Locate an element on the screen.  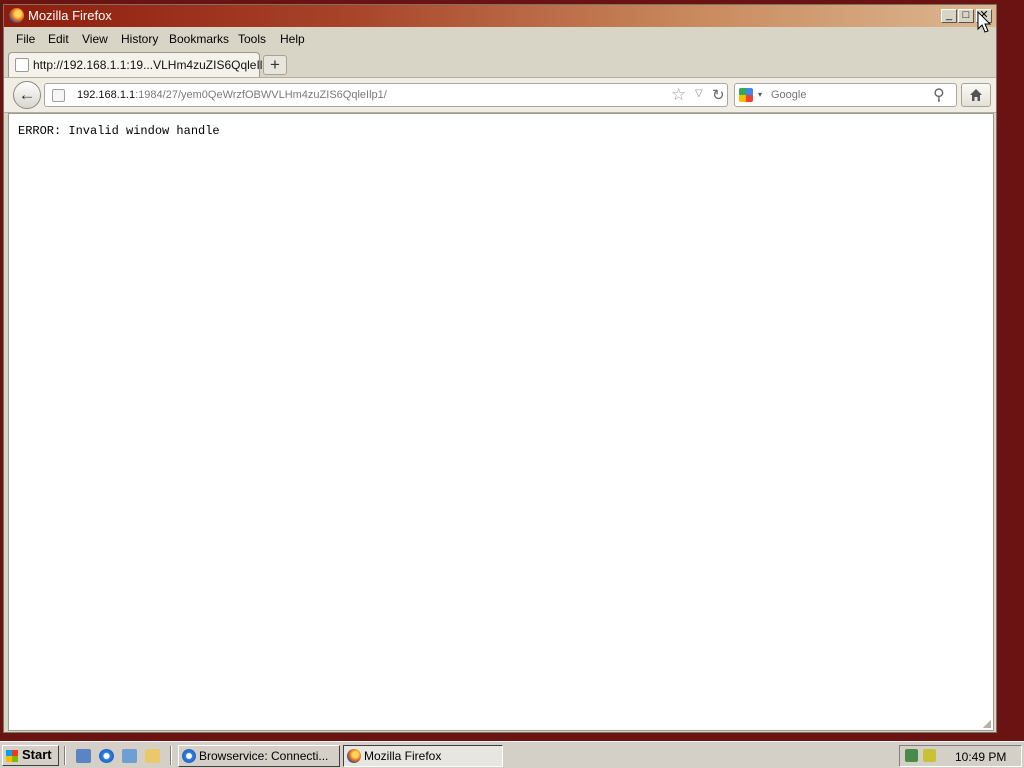
search-engine-dropdown-icon: ▾ is located at coordinates (760, 94).